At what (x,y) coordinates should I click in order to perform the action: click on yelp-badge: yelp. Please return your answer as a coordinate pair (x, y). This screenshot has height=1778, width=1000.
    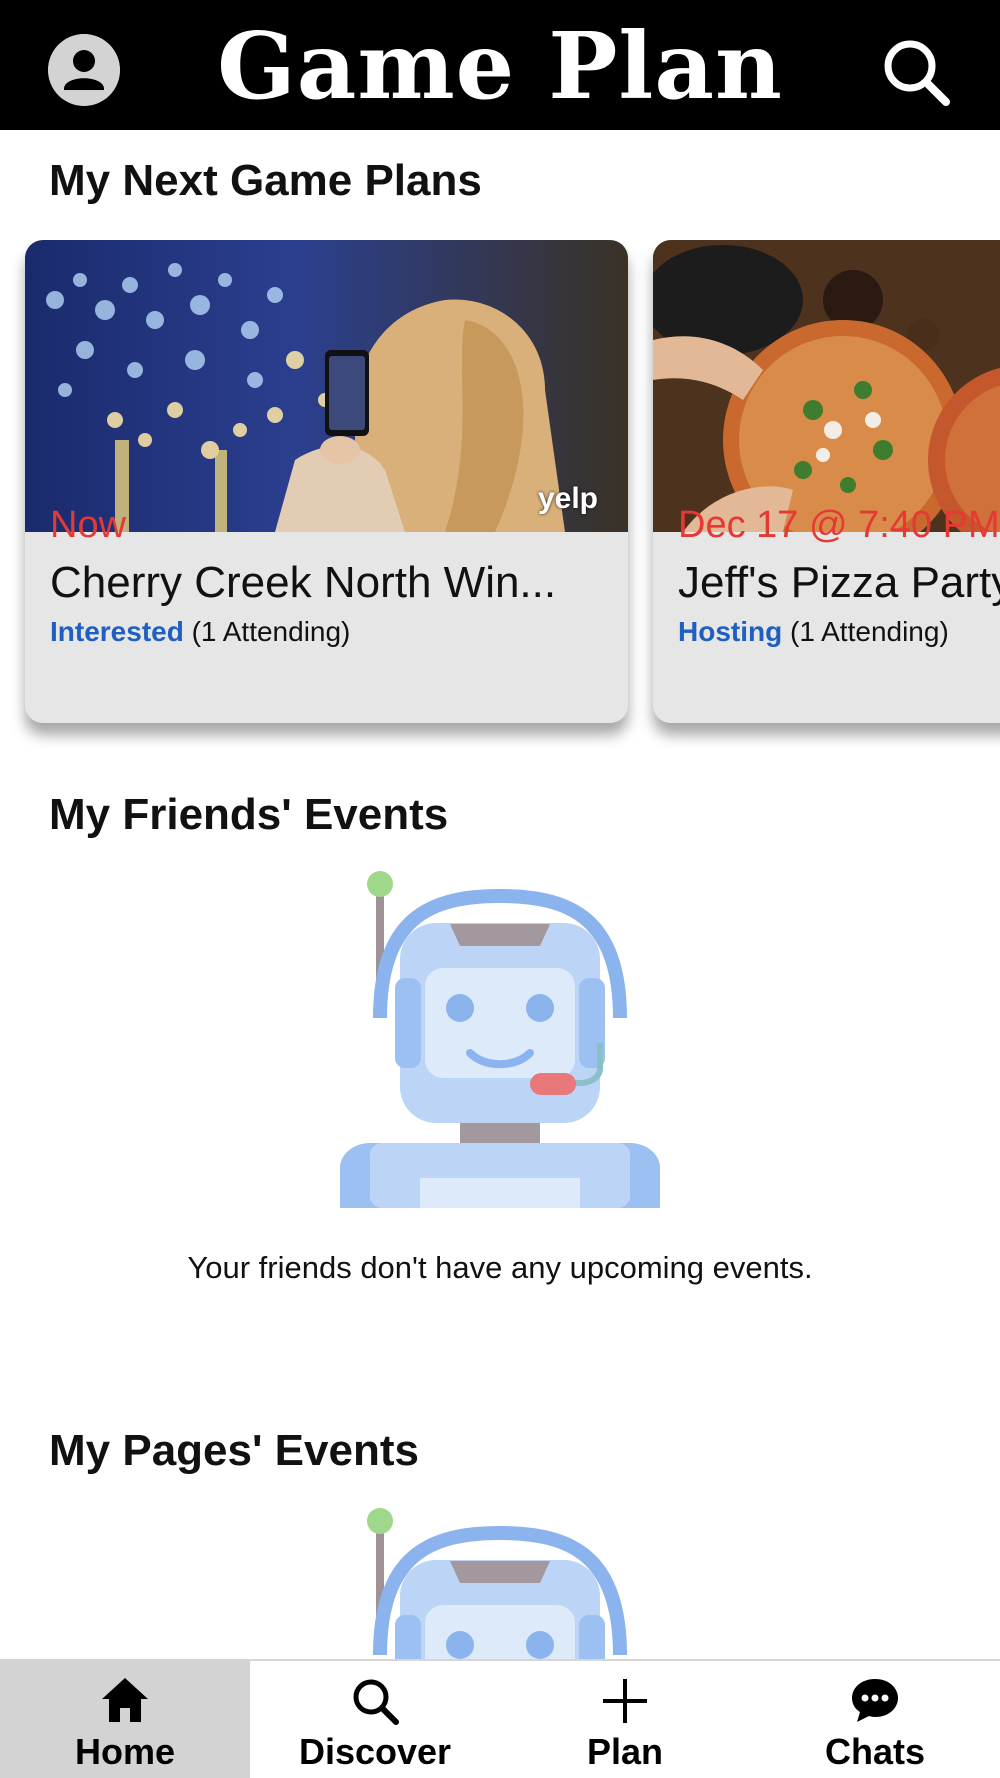
    Looking at the image, I should click on (567, 498).